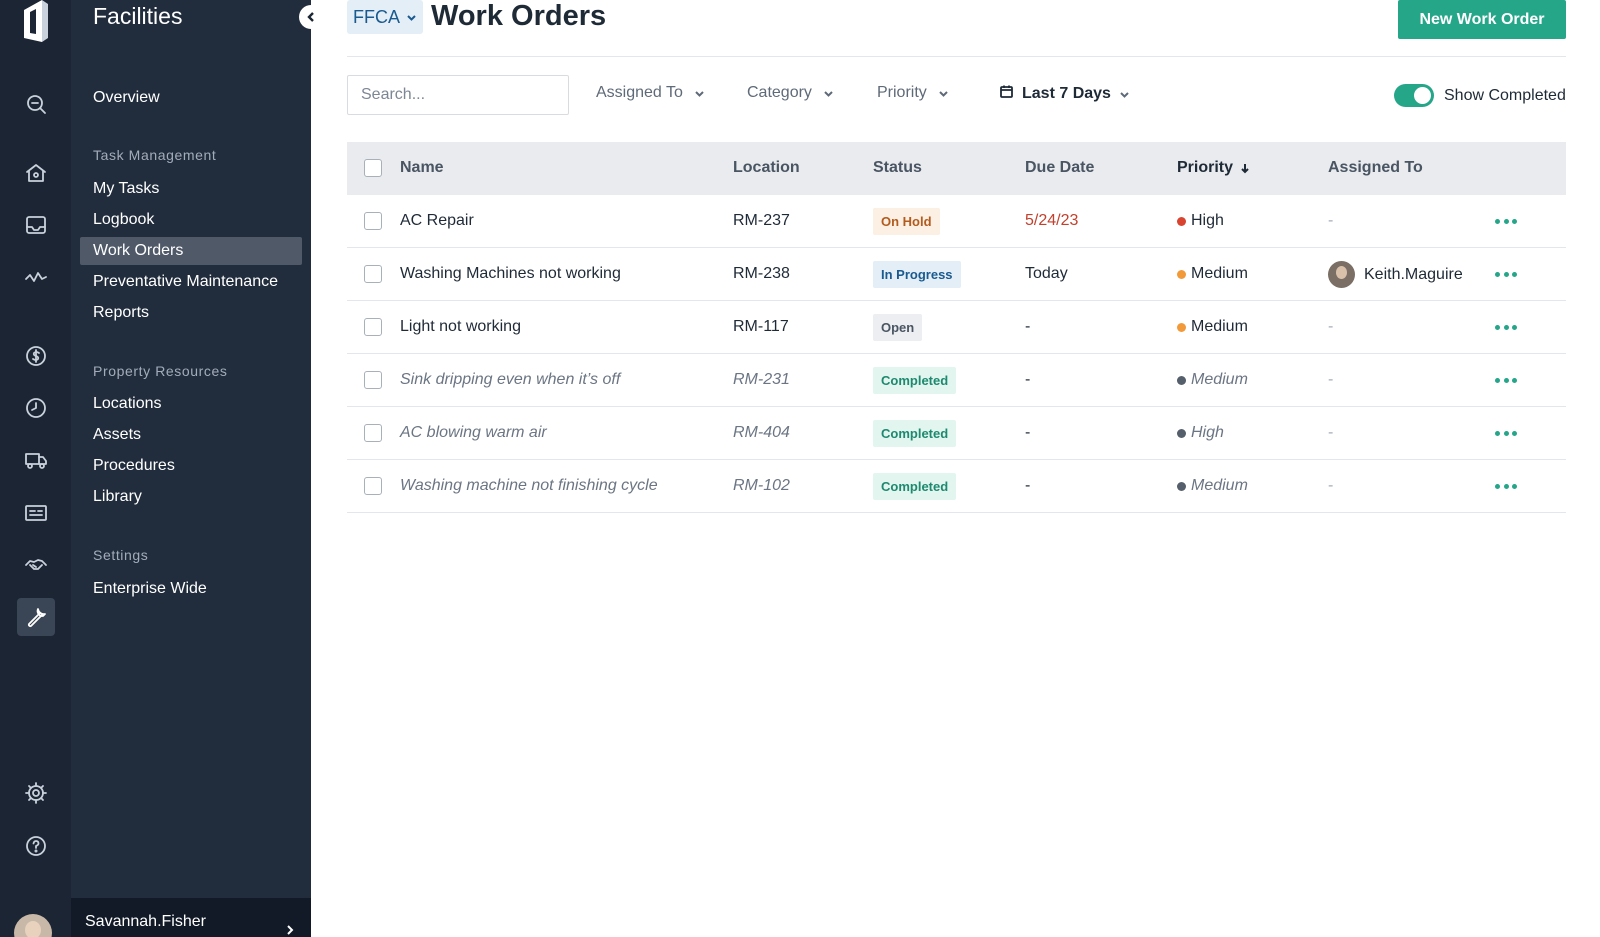 The height and width of the screenshot is (937, 1600). Describe the element at coordinates (191, 313) in the screenshot. I see `sidebar-item-reports: Reports` at that location.